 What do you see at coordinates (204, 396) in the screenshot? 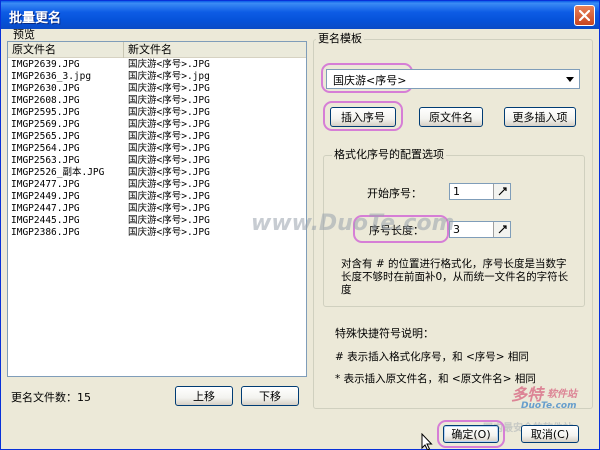
I see `move-up-button: 上移` at bounding box center [204, 396].